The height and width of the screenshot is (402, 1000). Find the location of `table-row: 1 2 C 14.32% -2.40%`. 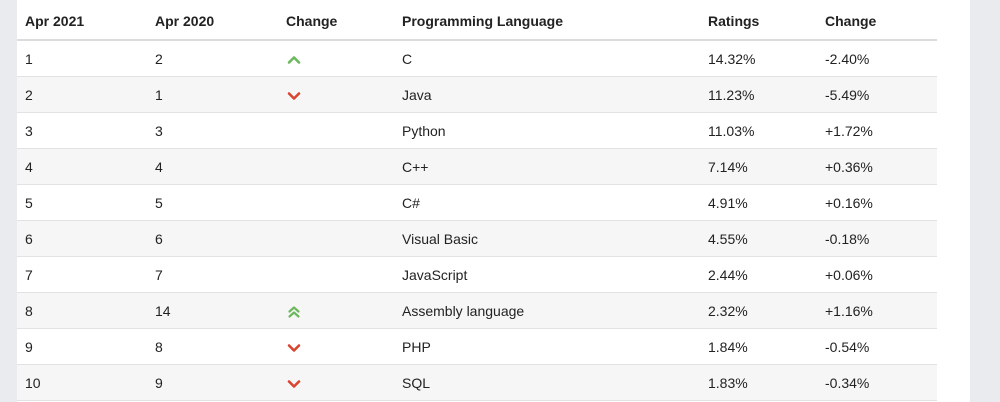

table-row: 1 2 C 14.32% -2.40% is located at coordinates (477, 58).